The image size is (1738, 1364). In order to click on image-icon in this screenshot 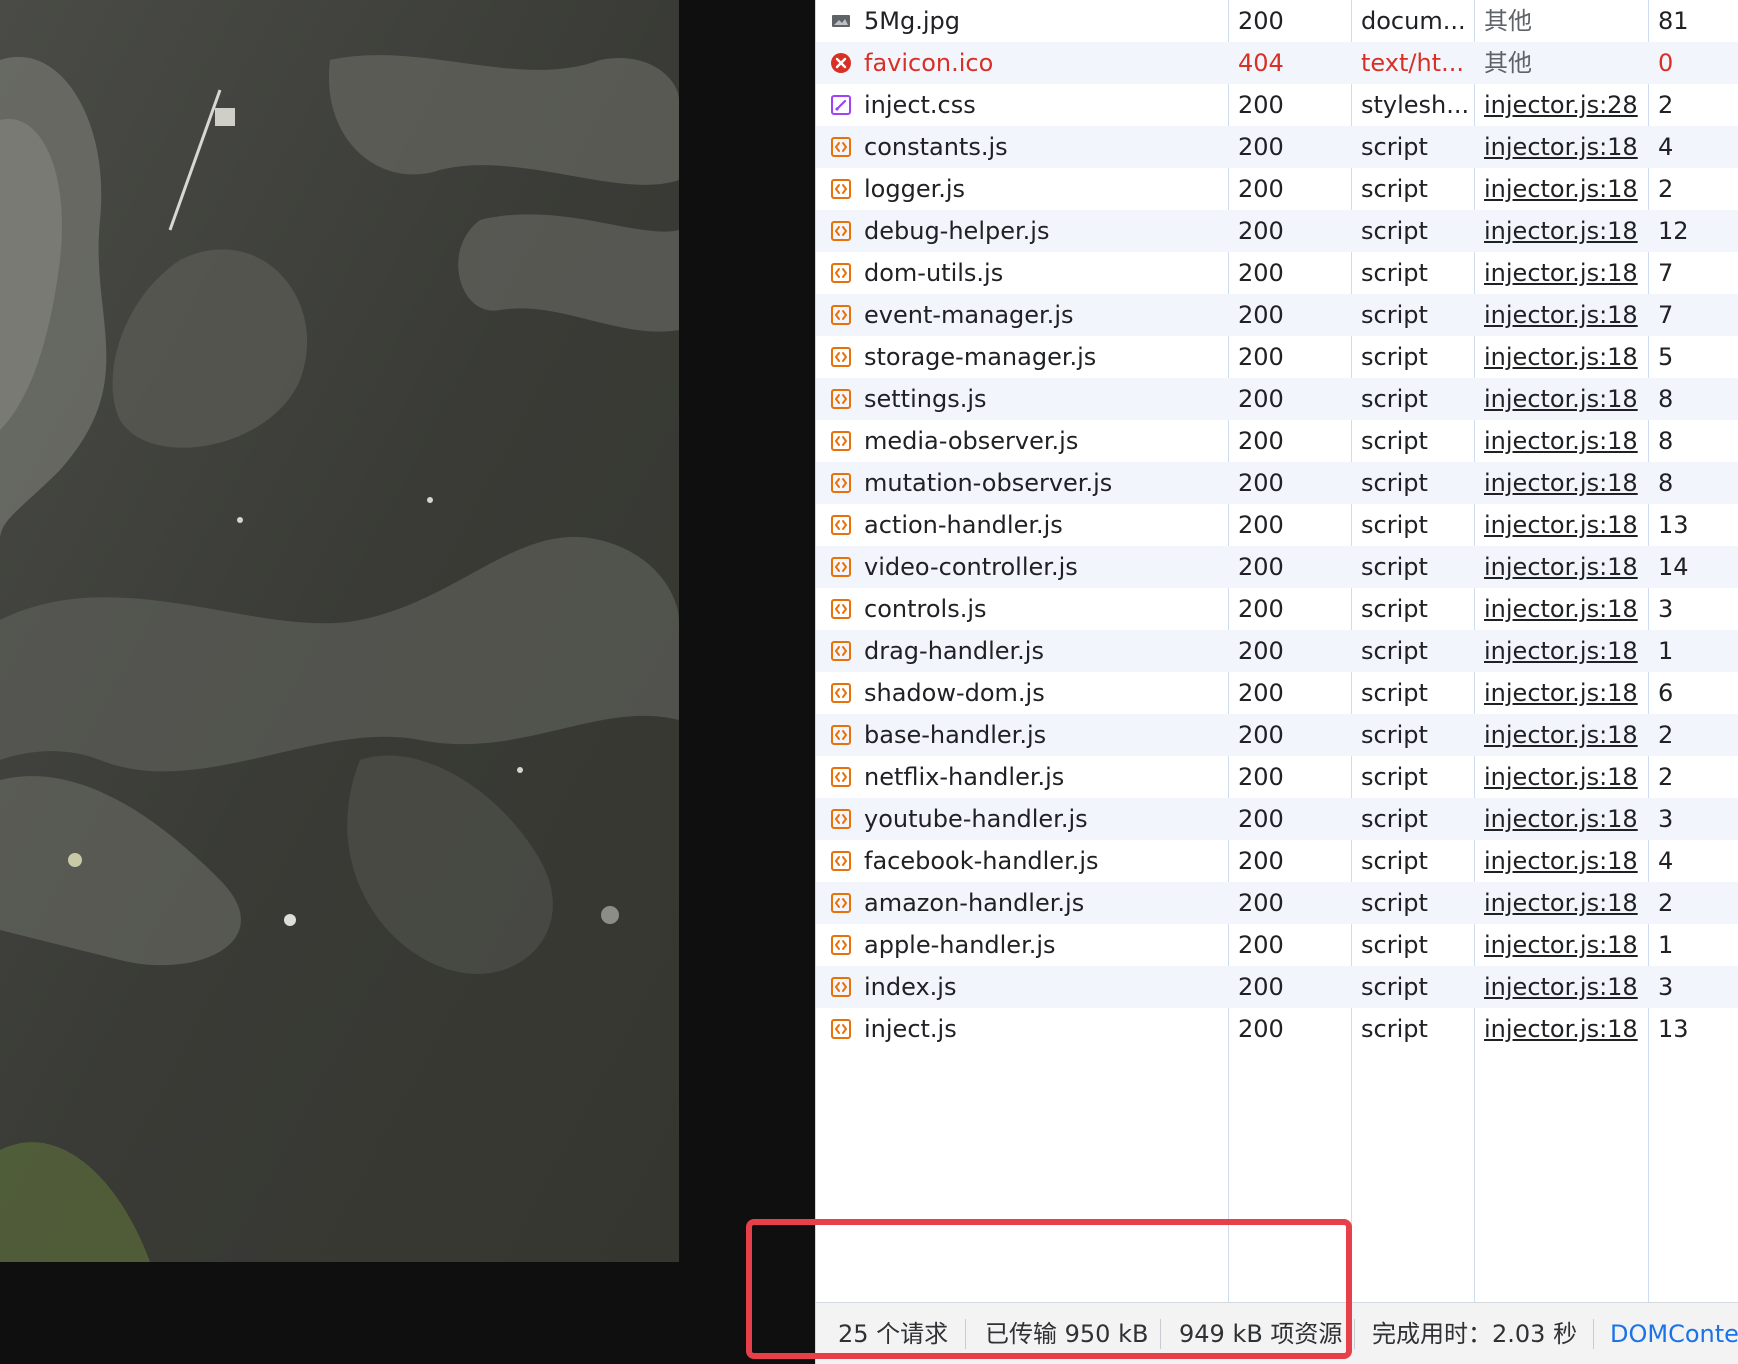, I will do `click(841, 21)`.